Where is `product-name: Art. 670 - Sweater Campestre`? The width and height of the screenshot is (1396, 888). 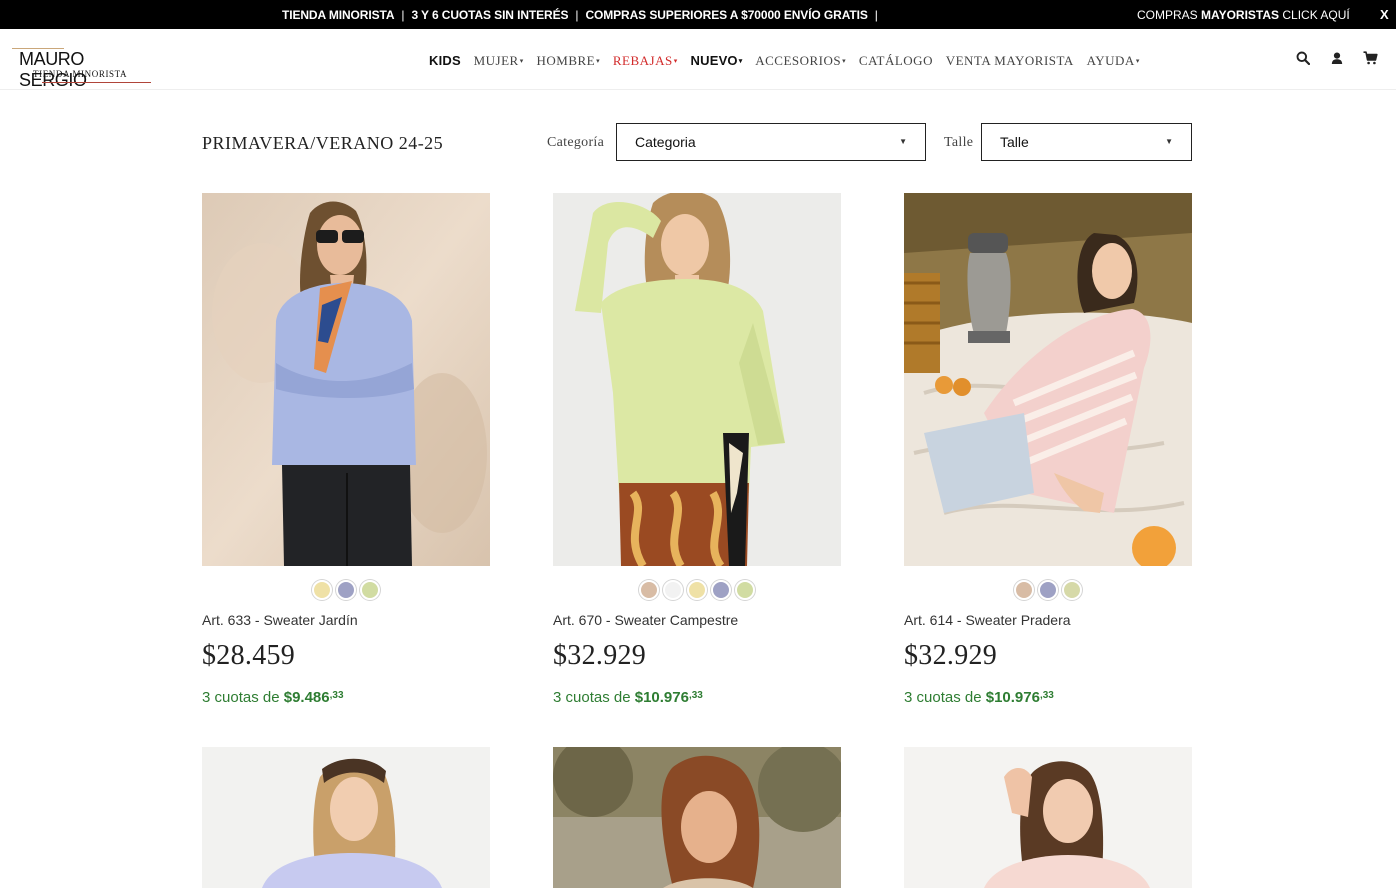
product-name: Art. 670 - Sweater Campestre is located at coordinates (645, 620).